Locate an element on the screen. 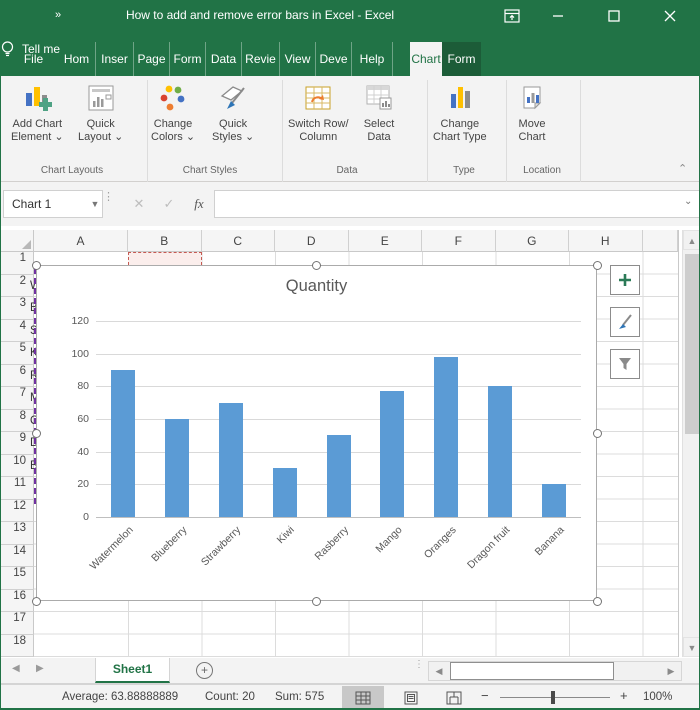 This screenshot has height=710, width=700. ribbon-tab-file-0: File is located at coordinates (33, 59).